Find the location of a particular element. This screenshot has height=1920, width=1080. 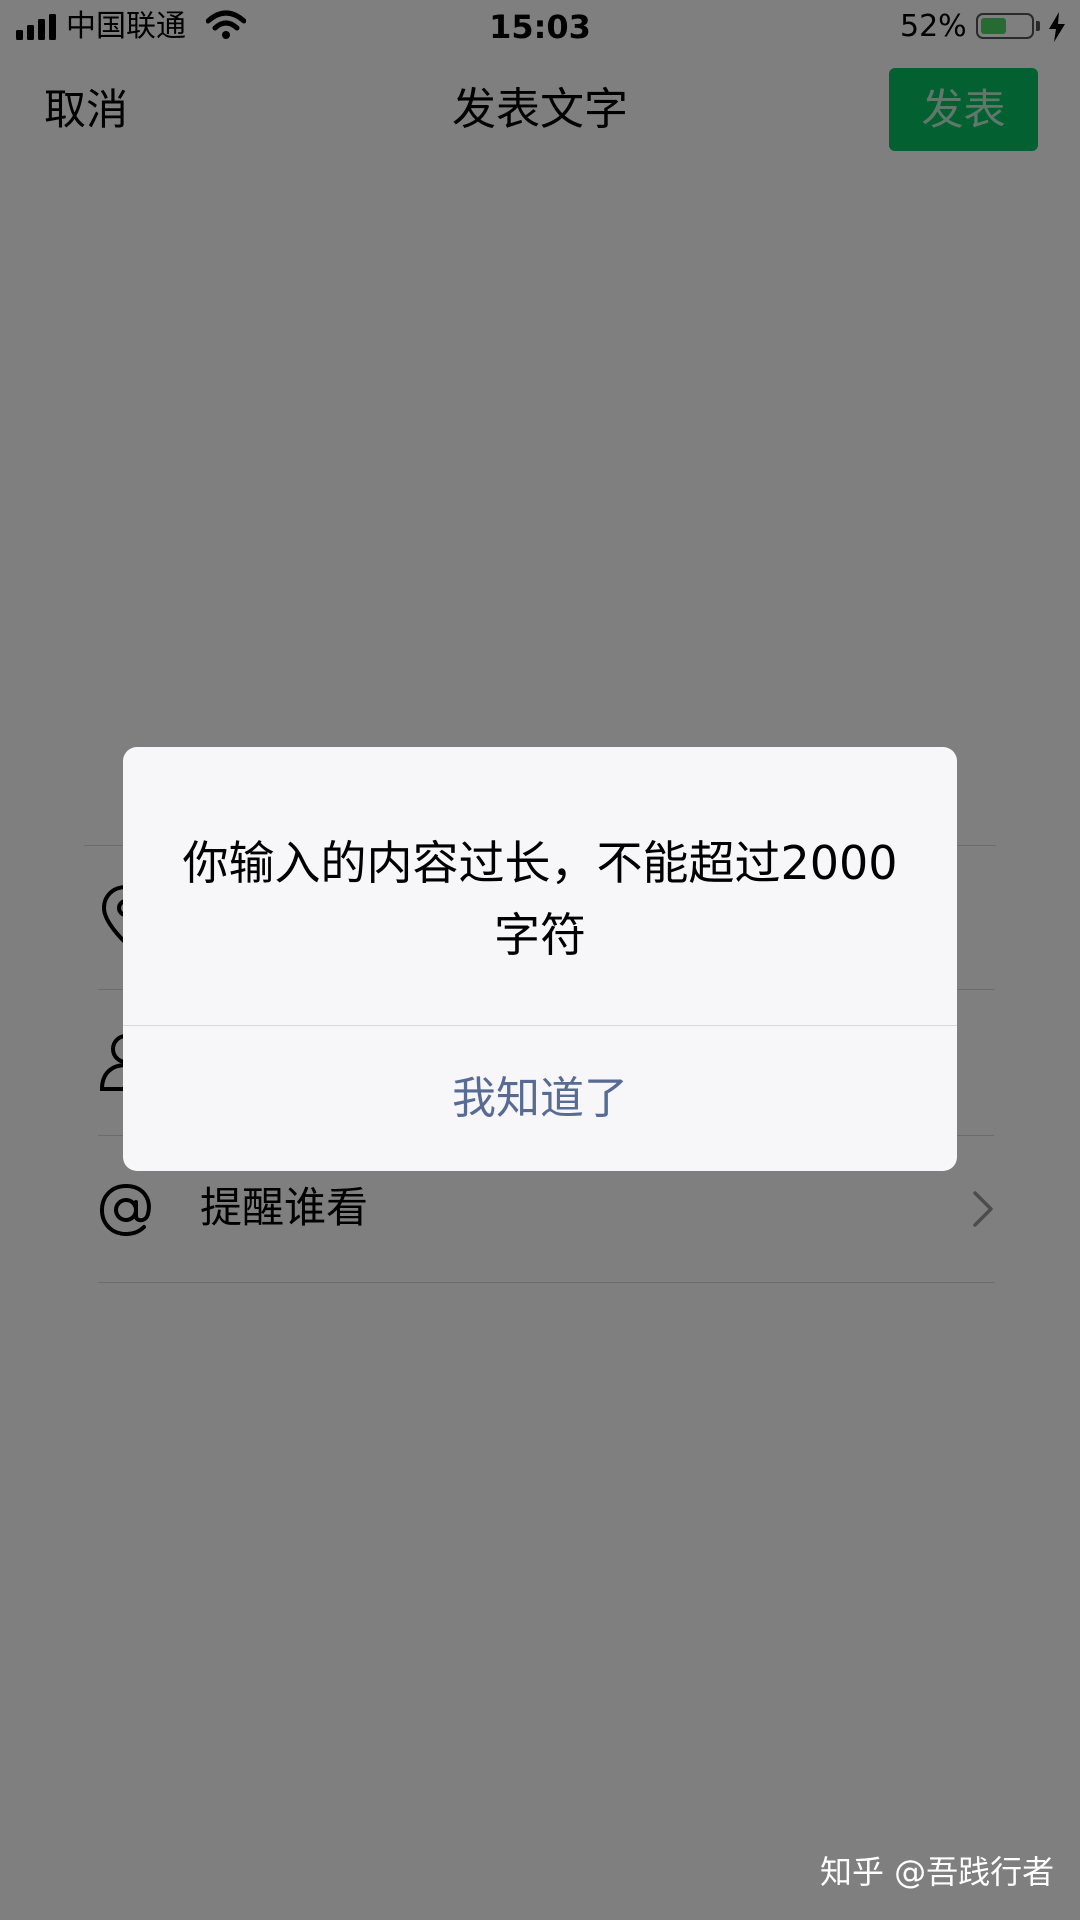

dialog-confirm-button: 我知道了 is located at coordinates (540, 1098).